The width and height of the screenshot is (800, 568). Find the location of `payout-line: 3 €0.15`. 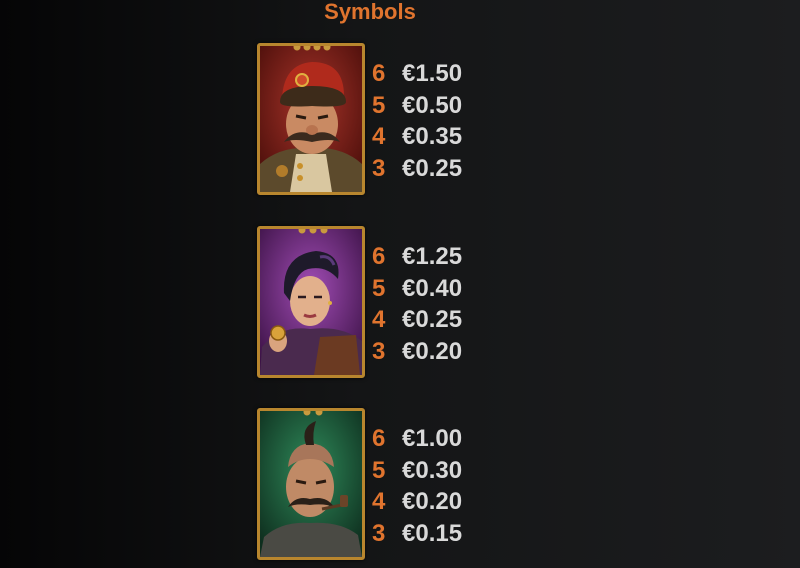

payout-line: 3 €0.15 is located at coordinates (447, 534).